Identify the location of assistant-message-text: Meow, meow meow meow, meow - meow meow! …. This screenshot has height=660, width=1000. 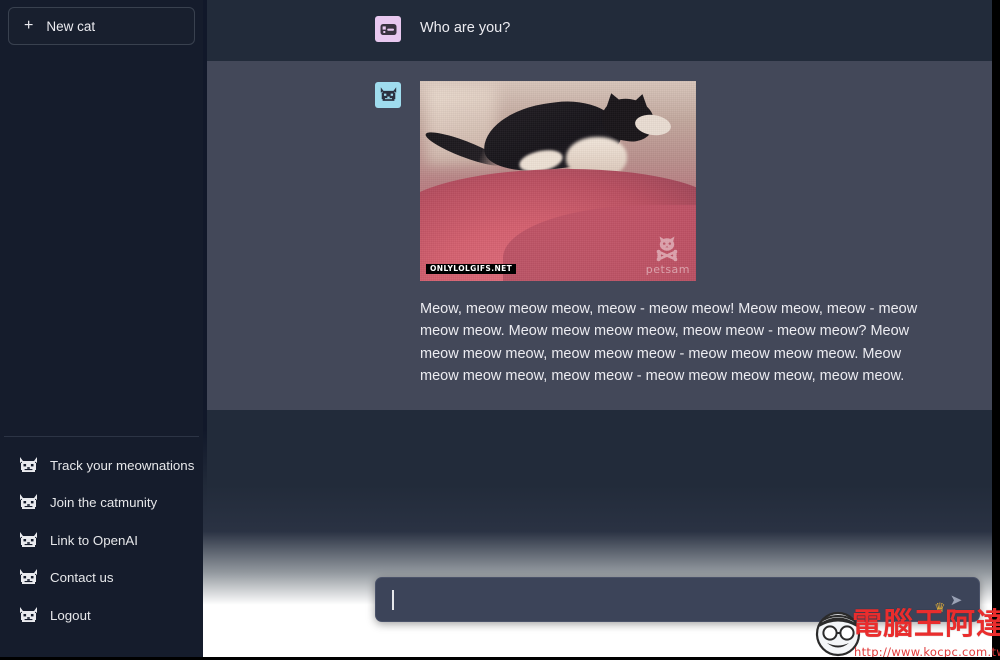
(669, 342).